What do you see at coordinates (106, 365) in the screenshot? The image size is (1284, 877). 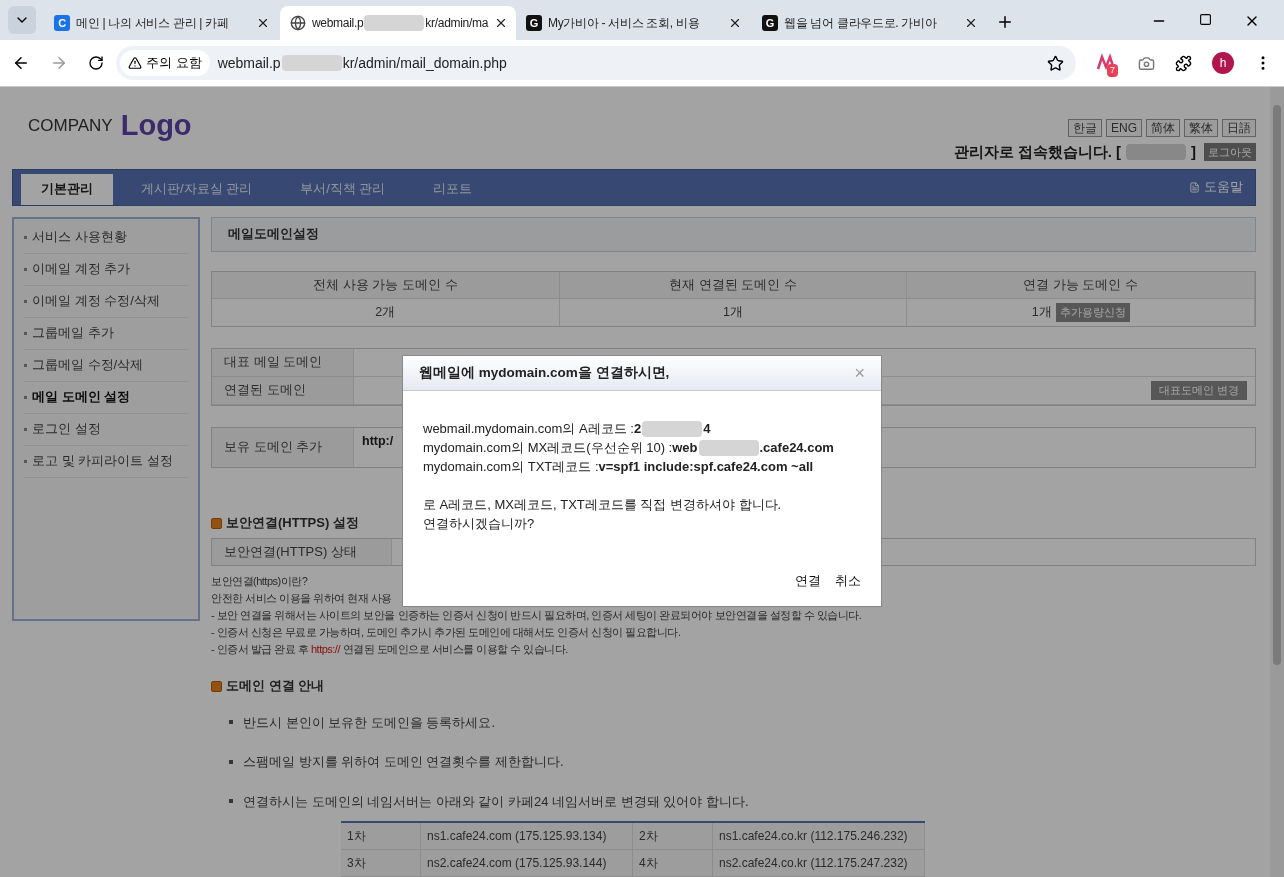 I see `sidebar-item: 그룹메일 수정/삭제` at bounding box center [106, 365].